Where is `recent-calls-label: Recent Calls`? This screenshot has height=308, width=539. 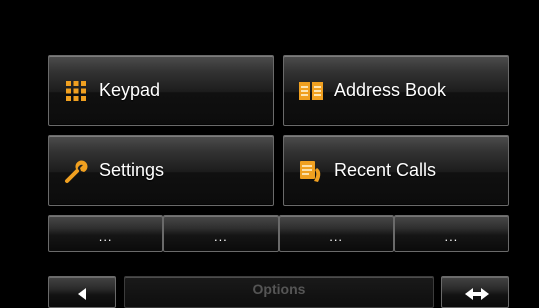 recent-calls-label: Recent Calls is located at coordinates (385, 170).